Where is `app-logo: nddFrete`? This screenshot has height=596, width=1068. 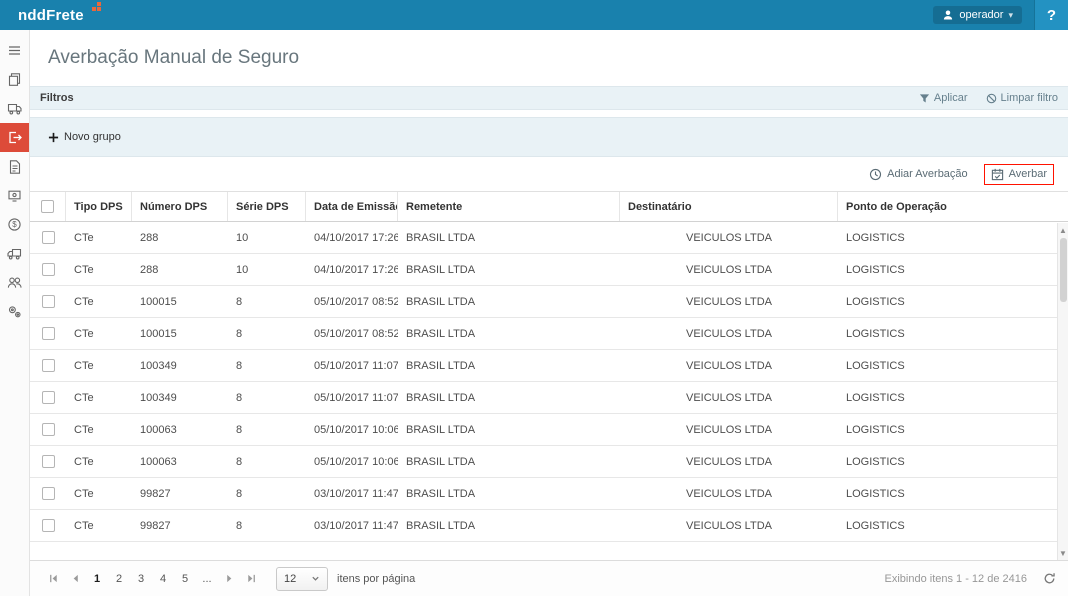 app-logo: nddFrete is located at coordinates (57, 15).